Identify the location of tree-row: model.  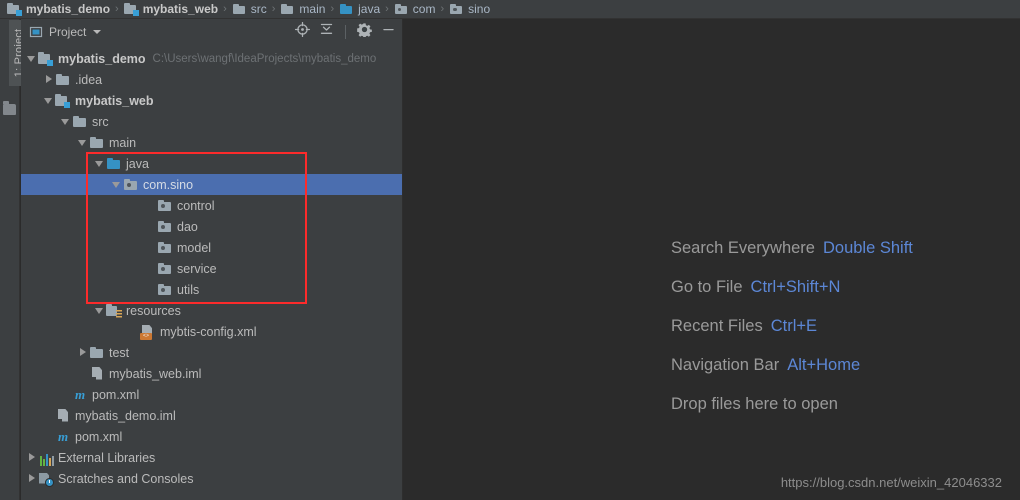
(211, 247).